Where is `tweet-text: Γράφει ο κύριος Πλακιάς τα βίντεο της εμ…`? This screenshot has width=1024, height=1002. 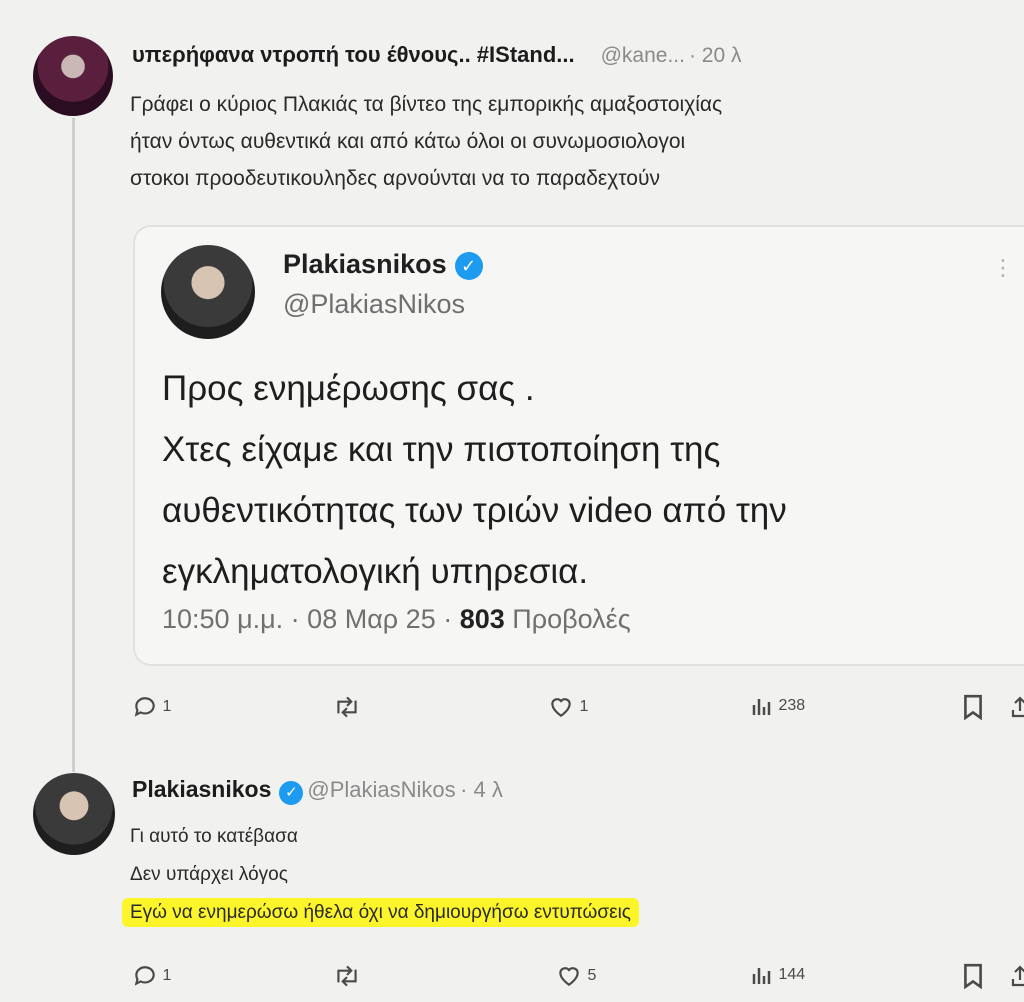
tweet-text: Γράφει ο κύριος Πλακιάς τα βίντεο της εμ… is located at coordinates (575, 141).